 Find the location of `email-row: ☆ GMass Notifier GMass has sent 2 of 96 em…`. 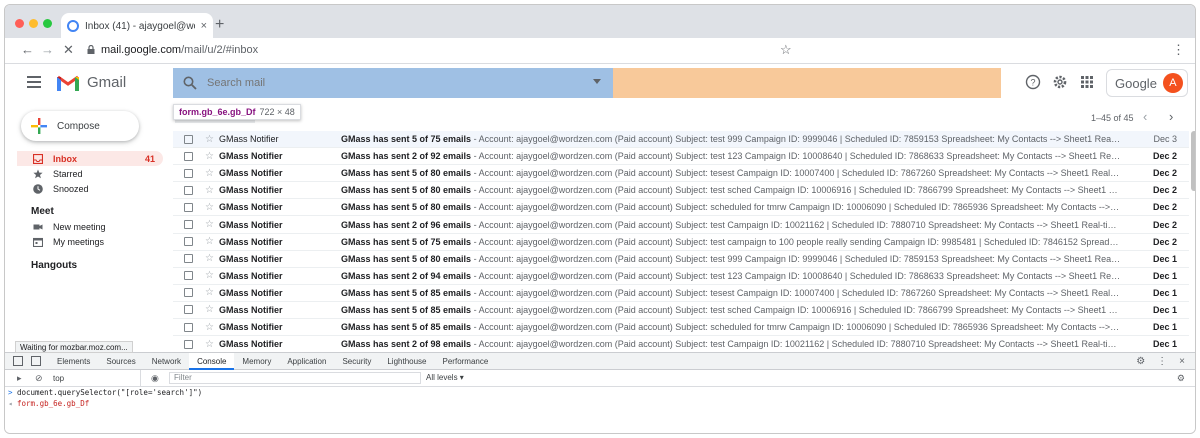

email-row: ☆ GMass Notifier GMass has sent 2 of 96 em… is located at coordinates (681, 225).